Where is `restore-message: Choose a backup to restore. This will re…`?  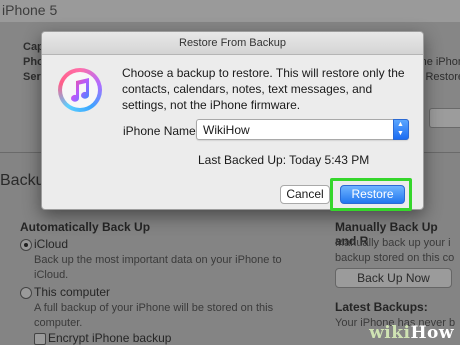 restore-message: Choose a backup to restore. This will re… is located at coordinates (263, 89).